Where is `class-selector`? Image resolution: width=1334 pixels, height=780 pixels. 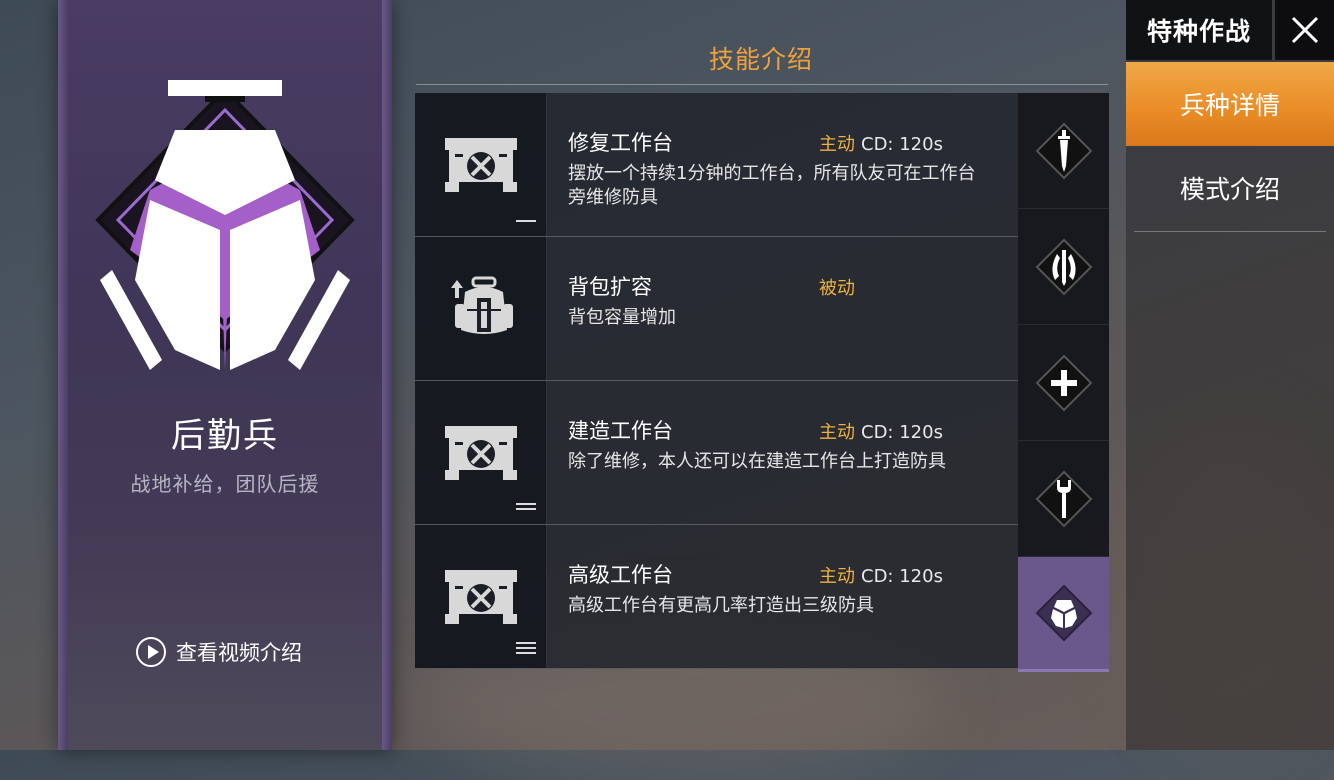 class-selector is located at coordinates (1063, 382).